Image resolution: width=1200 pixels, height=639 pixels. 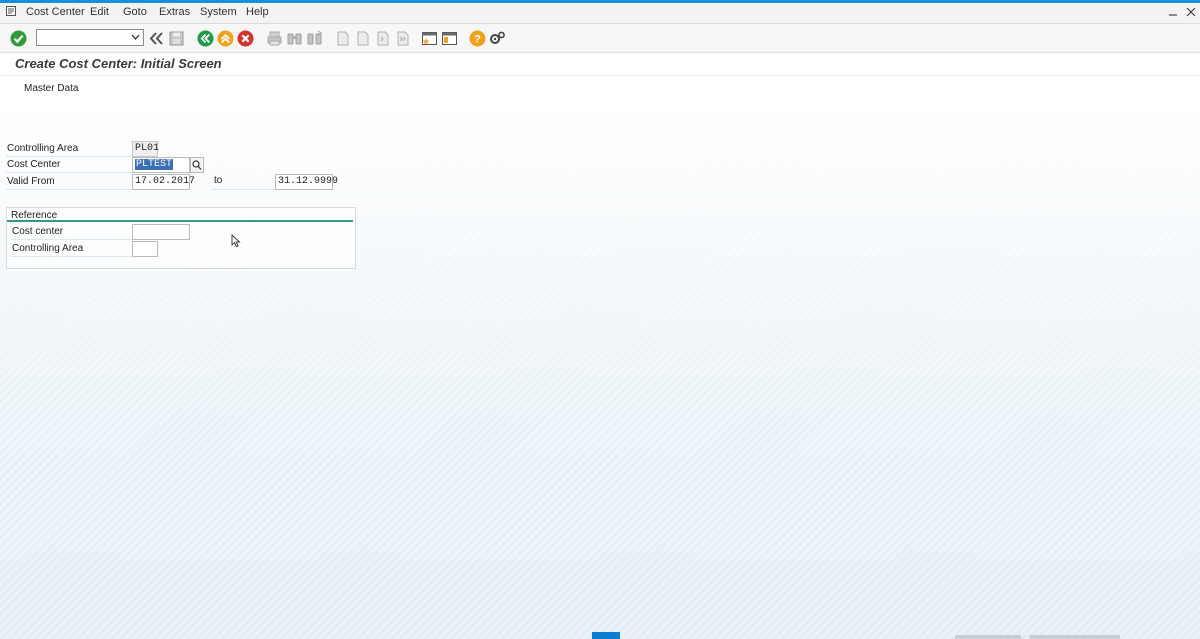 I want to click on controlling-area-field: PL01, so click(x=146, y=149).